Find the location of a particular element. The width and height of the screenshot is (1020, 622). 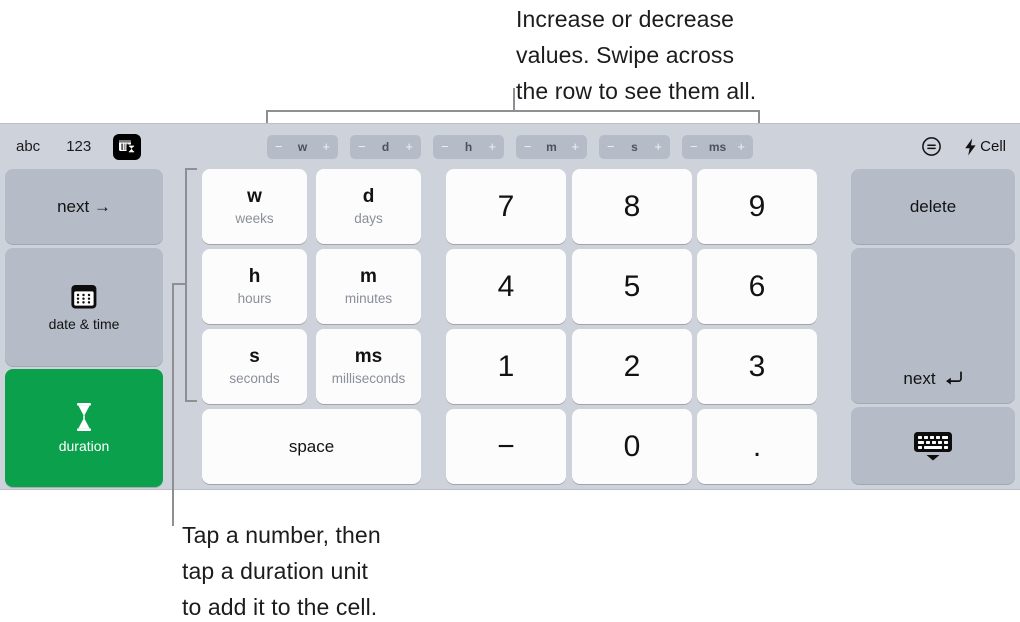

num-key-4: 4 is located at coordinates (506, 286).